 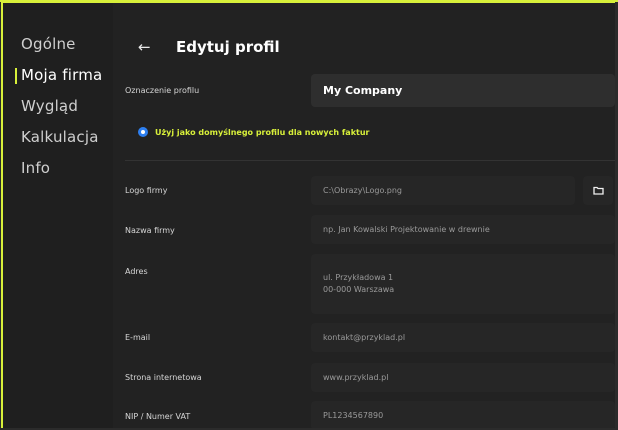 I want to click on logo-path-field: C:\Obrazy\Logo.png, so click(x=443, y=190).